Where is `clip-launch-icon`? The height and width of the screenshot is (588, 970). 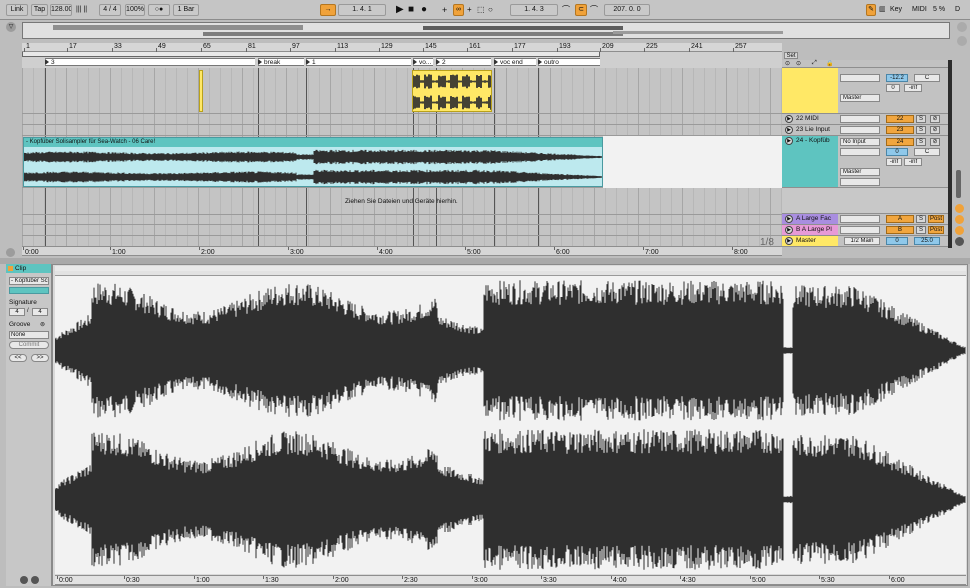
clip-launch-icon is located at coordinates (959, 208).